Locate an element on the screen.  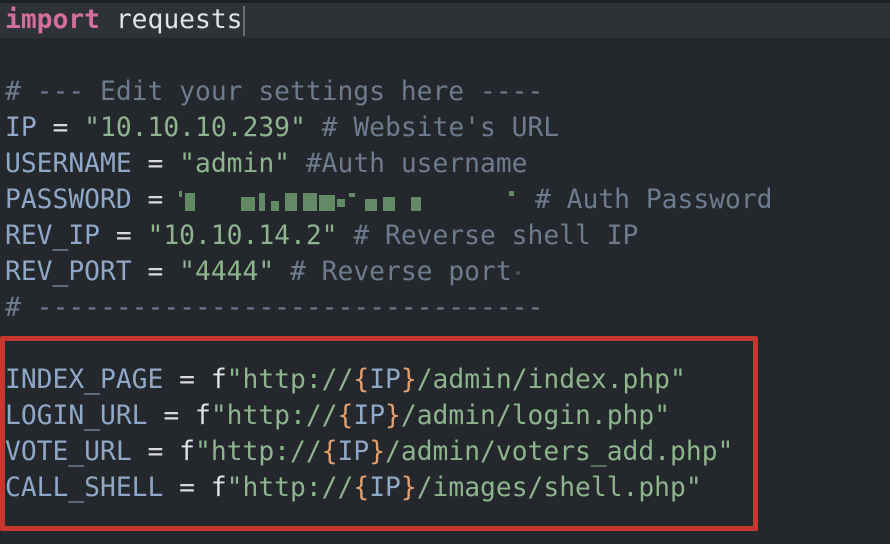
code-line: IP = "10.10.10.239" # Website's URL is located at coordinates (389, 128).